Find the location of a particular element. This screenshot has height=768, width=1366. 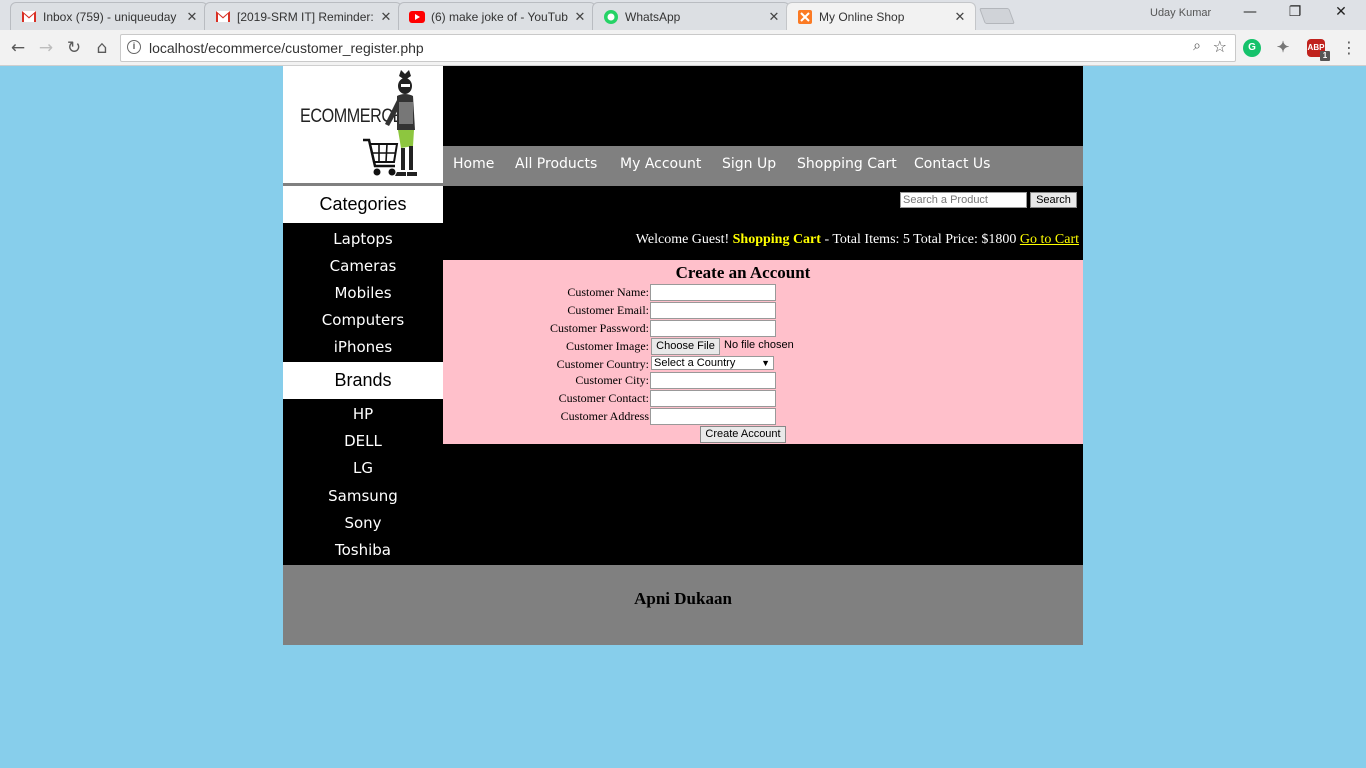

whatsapp-icon is located at coordinates (611, 17).